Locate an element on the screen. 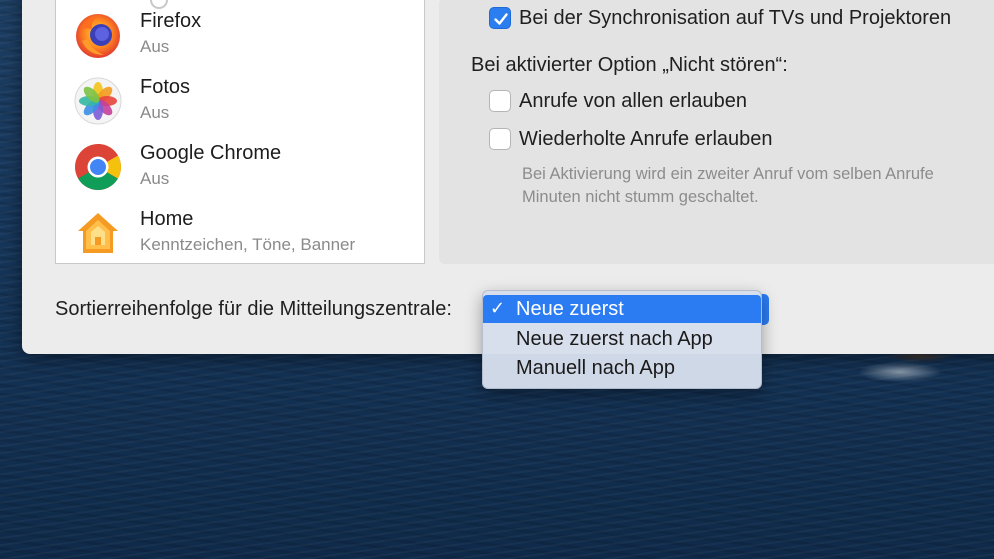 The height and width of the screenshot is (559, 994). menu-item-newest-first: ✓ Neue zuerst is located at coordinates (622, 309).